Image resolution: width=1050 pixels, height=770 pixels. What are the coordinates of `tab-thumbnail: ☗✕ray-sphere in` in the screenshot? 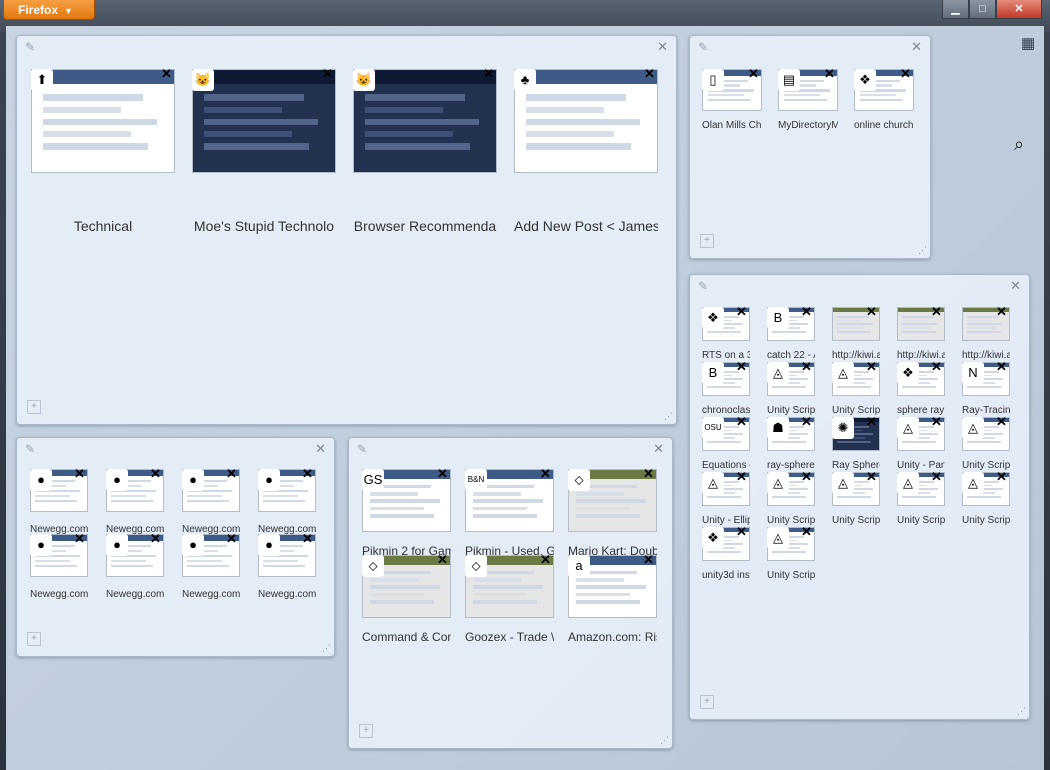 It's located at (791, 444).